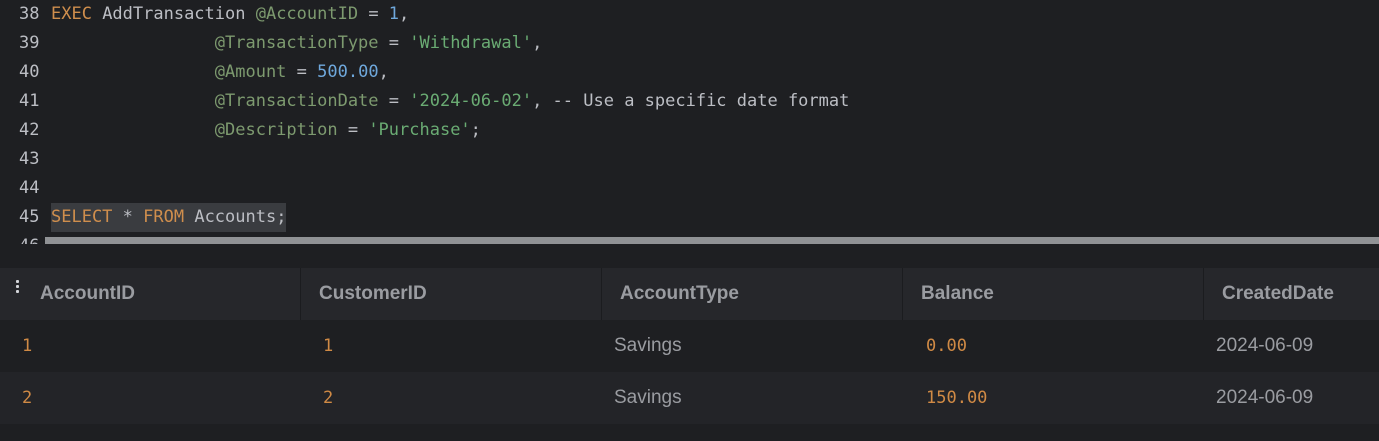  What do you see at coordinates (82, 217) in the screenshot?
I see `code-token: SELECT` at bounding box center [82, 217].